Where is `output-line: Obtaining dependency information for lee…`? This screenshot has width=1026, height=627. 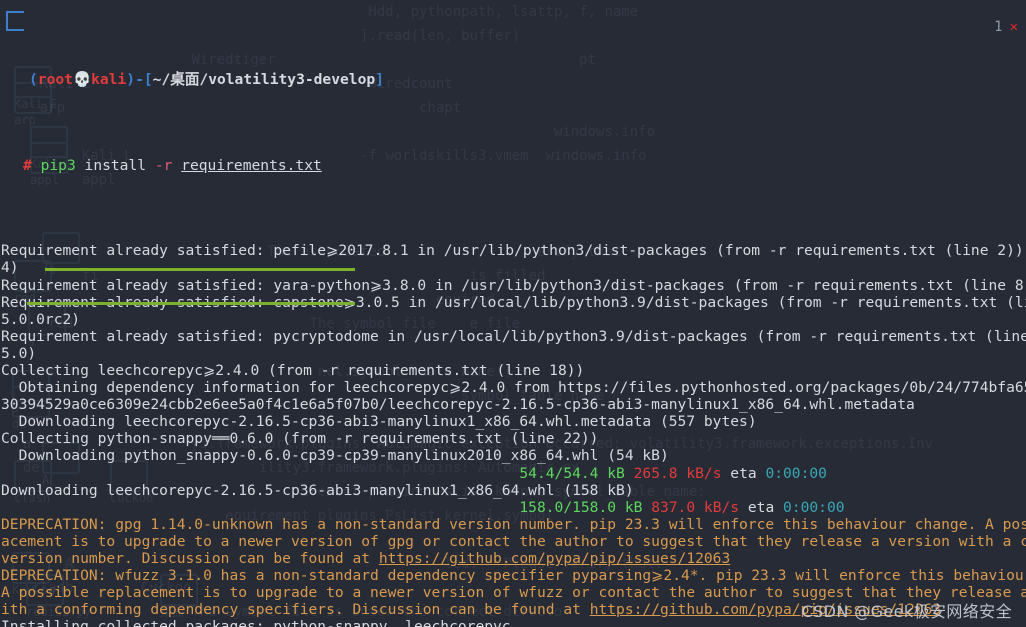
output-line: Obtaining dependency information for lee… is located at coordinates (513, 387).